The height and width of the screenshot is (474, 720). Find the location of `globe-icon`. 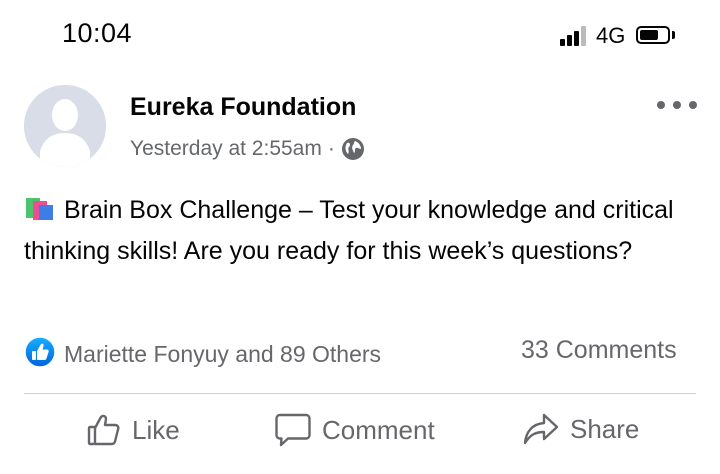

globe-icon is located at coordinates (353, 149).